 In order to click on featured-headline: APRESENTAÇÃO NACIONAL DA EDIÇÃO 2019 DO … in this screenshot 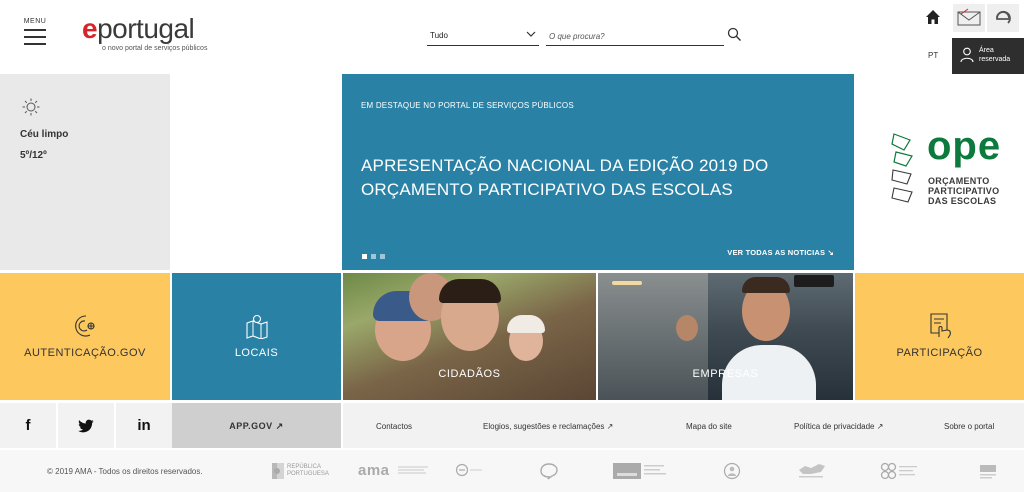, I will do `click(581, 178)`.